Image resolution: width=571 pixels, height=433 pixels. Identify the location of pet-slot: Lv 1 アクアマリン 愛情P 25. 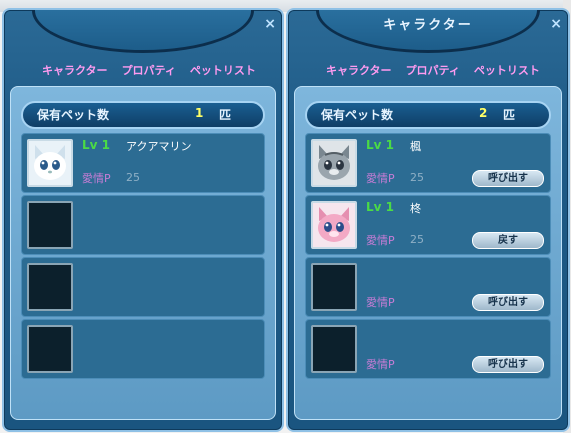
(143, 163).